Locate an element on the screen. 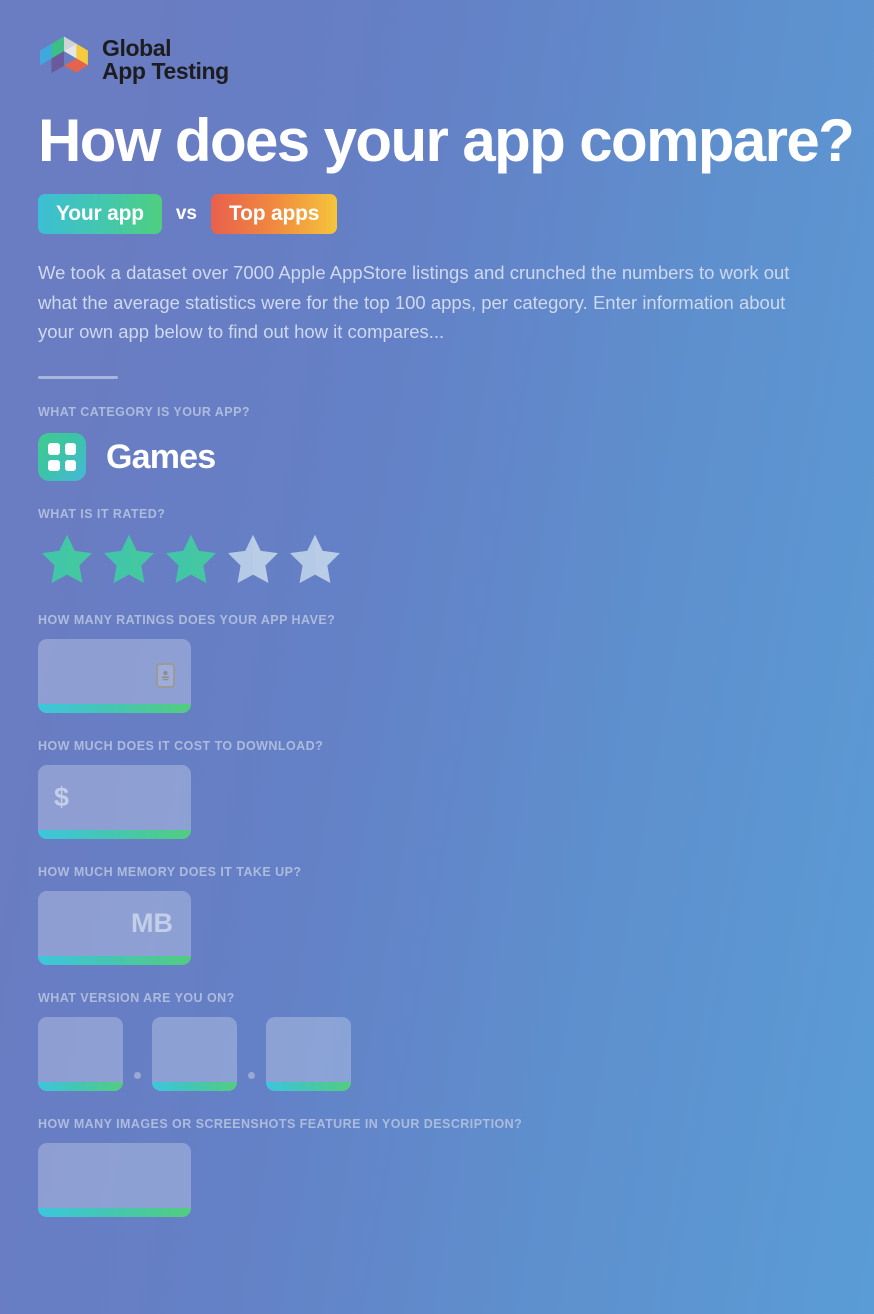 The width and height of the screenshot is (874, 1314). grid-apps-icon is located at coordinates (62, 457).